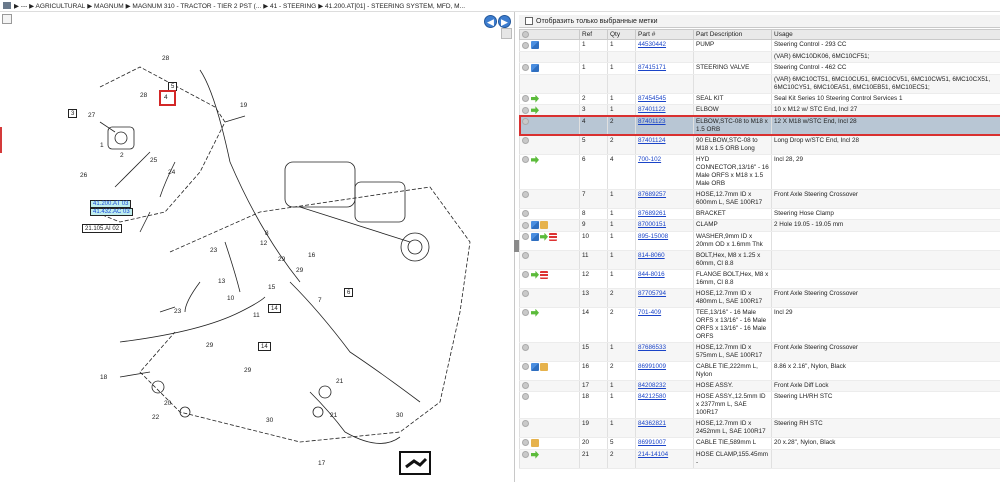 The image size is (1000, 482). Describe the element at coordinates (652, 194) in the screenshot. I see `part-number-link: 87689257` at that location.